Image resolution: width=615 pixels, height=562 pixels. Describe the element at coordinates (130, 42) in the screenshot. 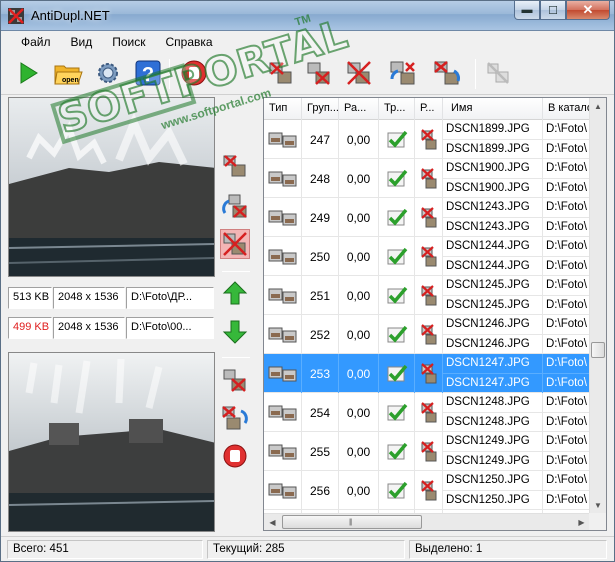

I see `menu-search: Поиск` at that location.